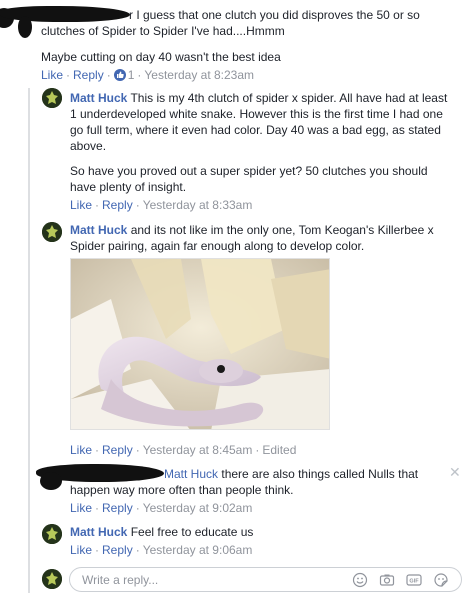 The height and width of the screenshot is (607, 475). What do you see at coordinates (191, 474) in the screenshot?
I see `tagged-user: Matt Huck` at bounding box center [191, 474].